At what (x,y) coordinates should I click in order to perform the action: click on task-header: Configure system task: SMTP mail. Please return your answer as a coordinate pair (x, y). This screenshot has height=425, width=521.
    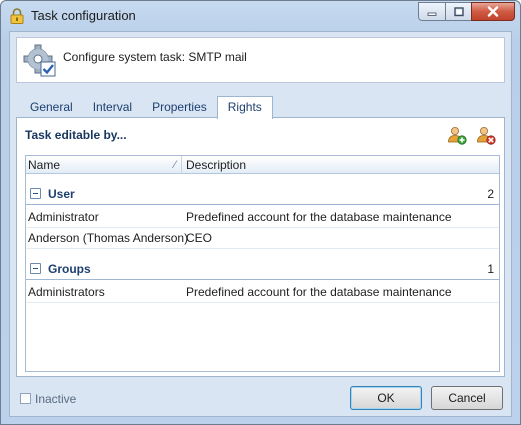
    Looking at the image, I should click on (260, 60).